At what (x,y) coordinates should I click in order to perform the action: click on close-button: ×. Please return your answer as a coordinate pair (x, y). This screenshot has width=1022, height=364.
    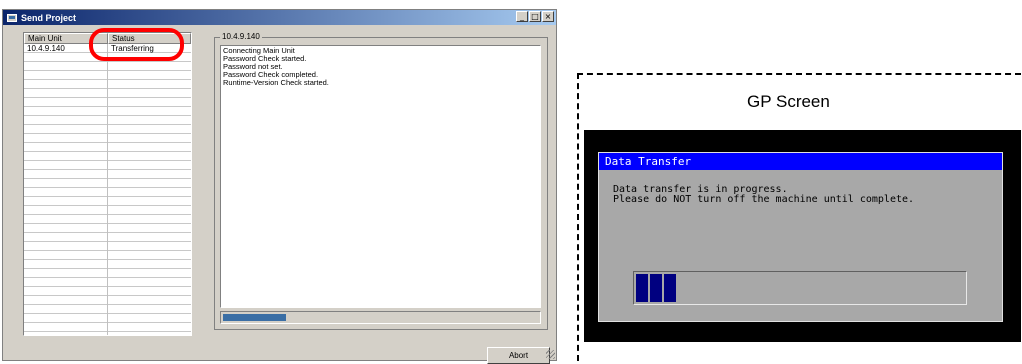
    Looking at the image, I should click on (548, 16).